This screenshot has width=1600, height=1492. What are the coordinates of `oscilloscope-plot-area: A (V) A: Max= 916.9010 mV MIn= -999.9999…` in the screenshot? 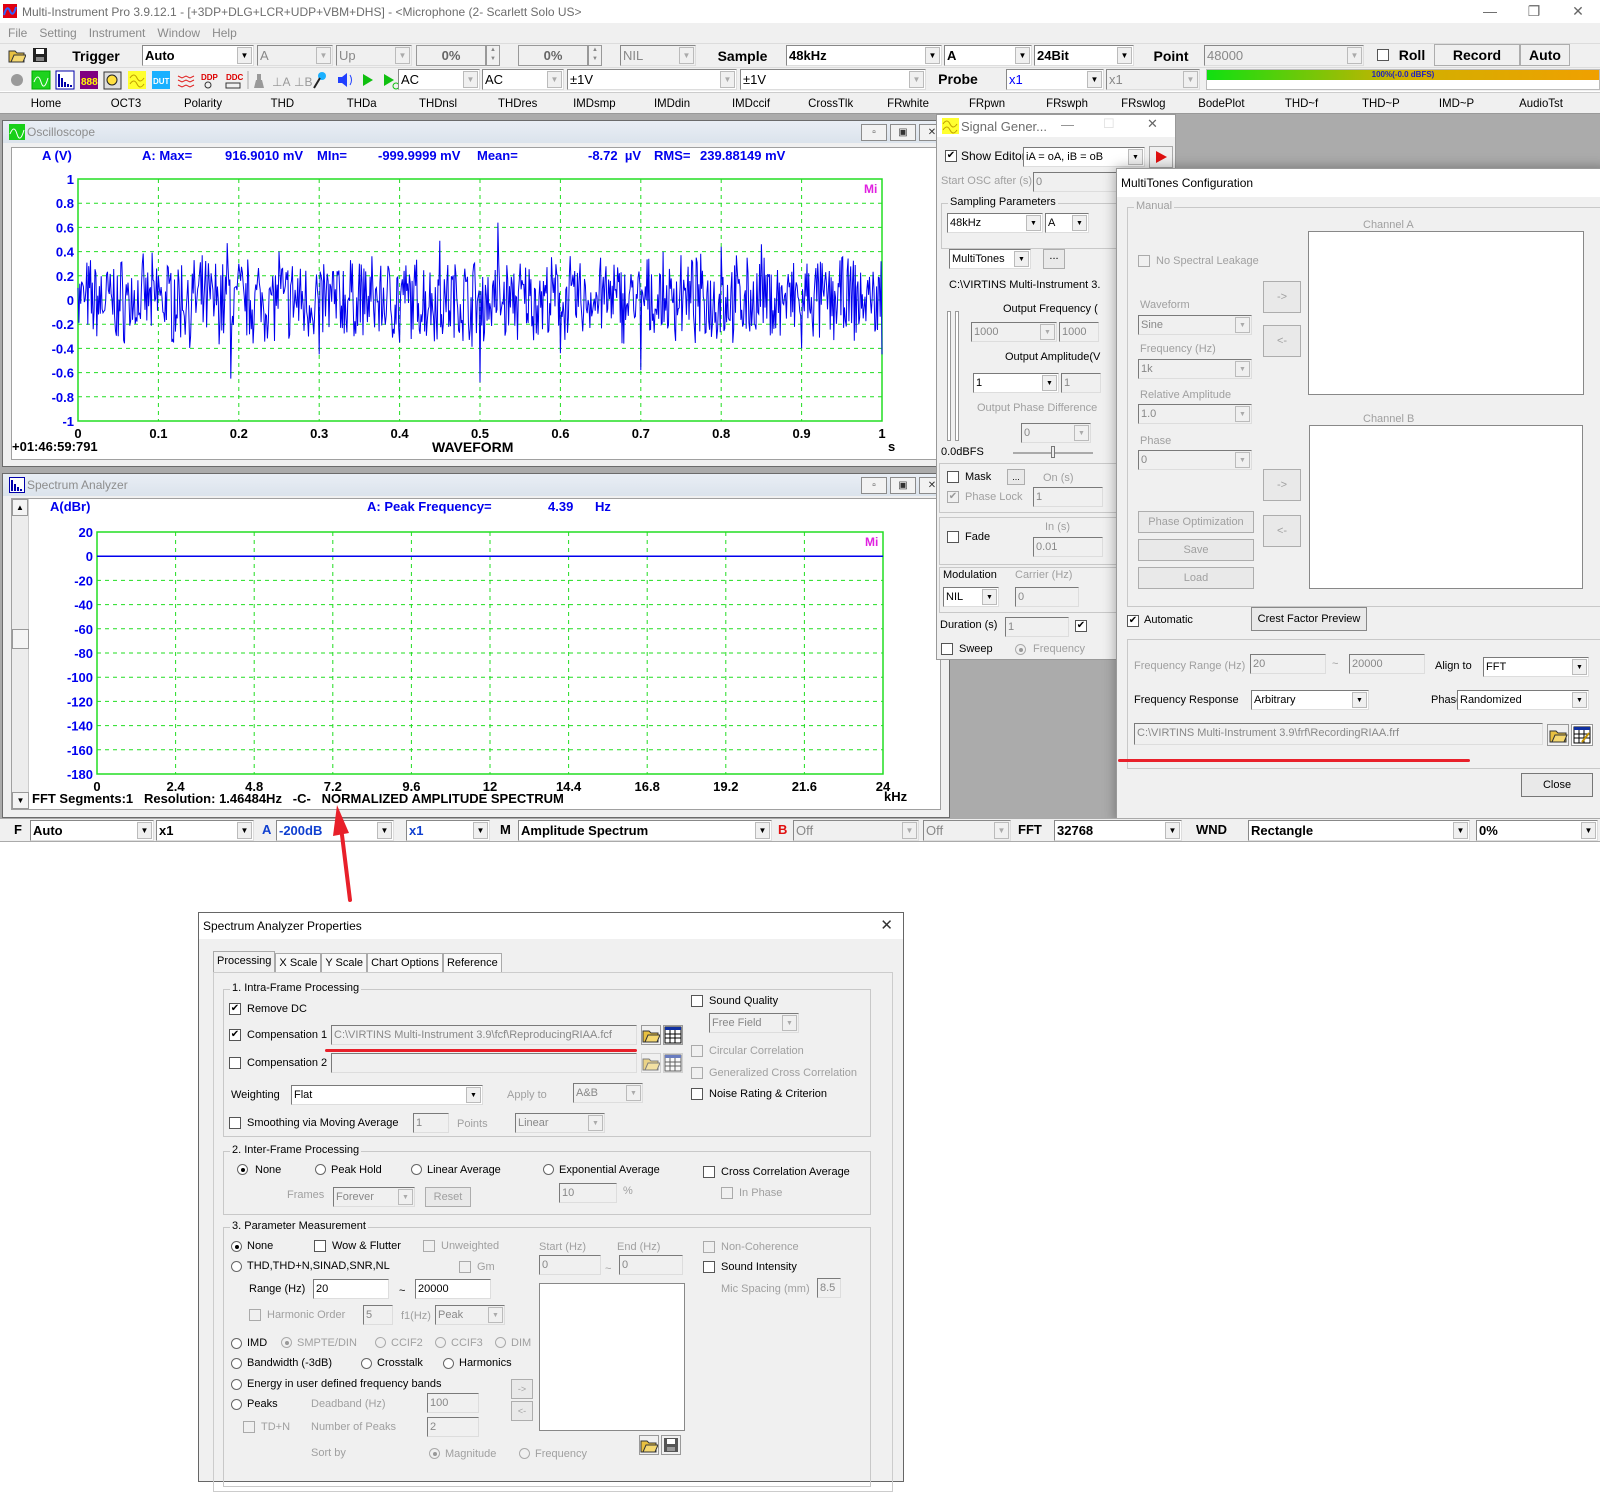 It's located at (476, 303).